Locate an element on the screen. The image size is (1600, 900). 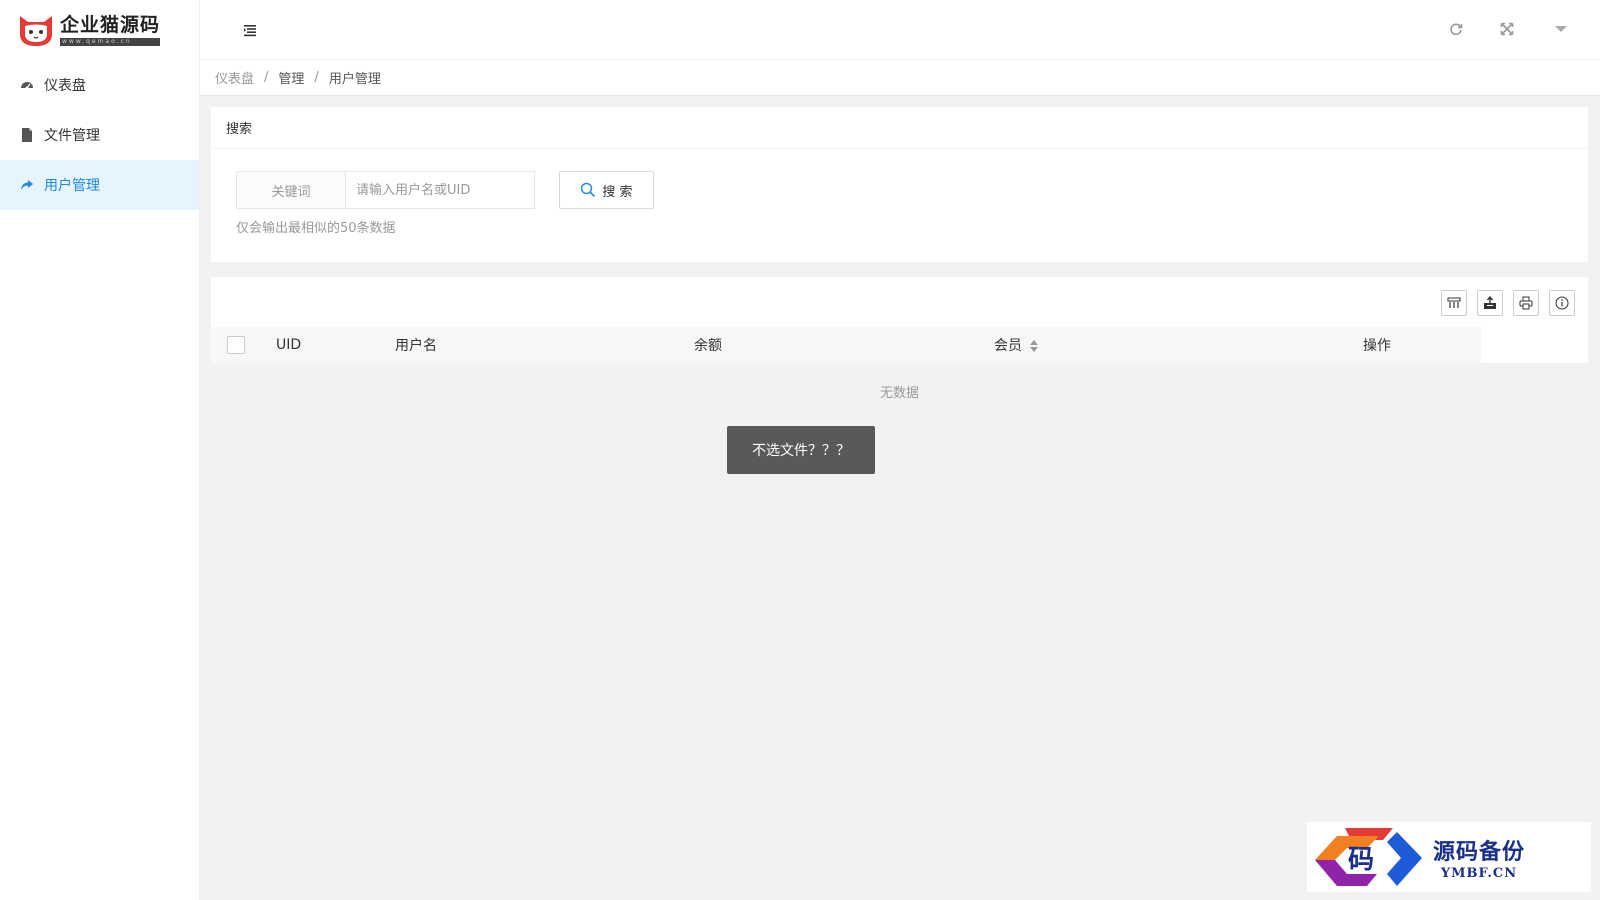
column-header-member: 会员 is located at coordinates (1016, 345).